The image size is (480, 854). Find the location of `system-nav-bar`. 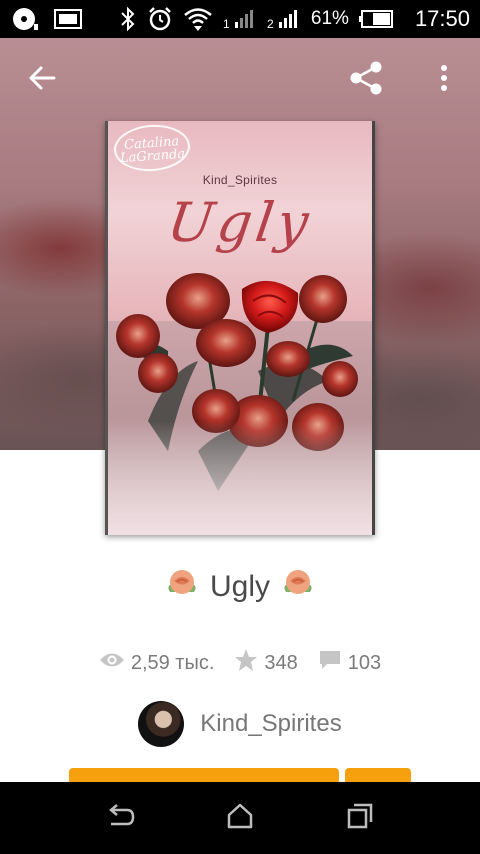

system-nav-bar is located at coordinates (240, 818).